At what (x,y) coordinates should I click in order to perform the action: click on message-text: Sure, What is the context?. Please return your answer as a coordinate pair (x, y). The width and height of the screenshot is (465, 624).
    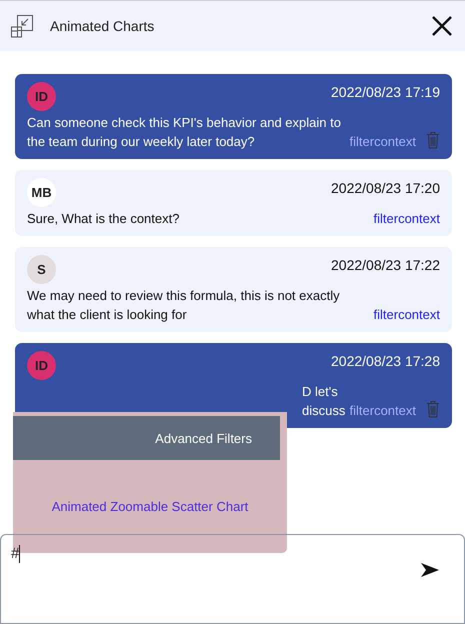
    Looking at the image, I should click on (103, 219).